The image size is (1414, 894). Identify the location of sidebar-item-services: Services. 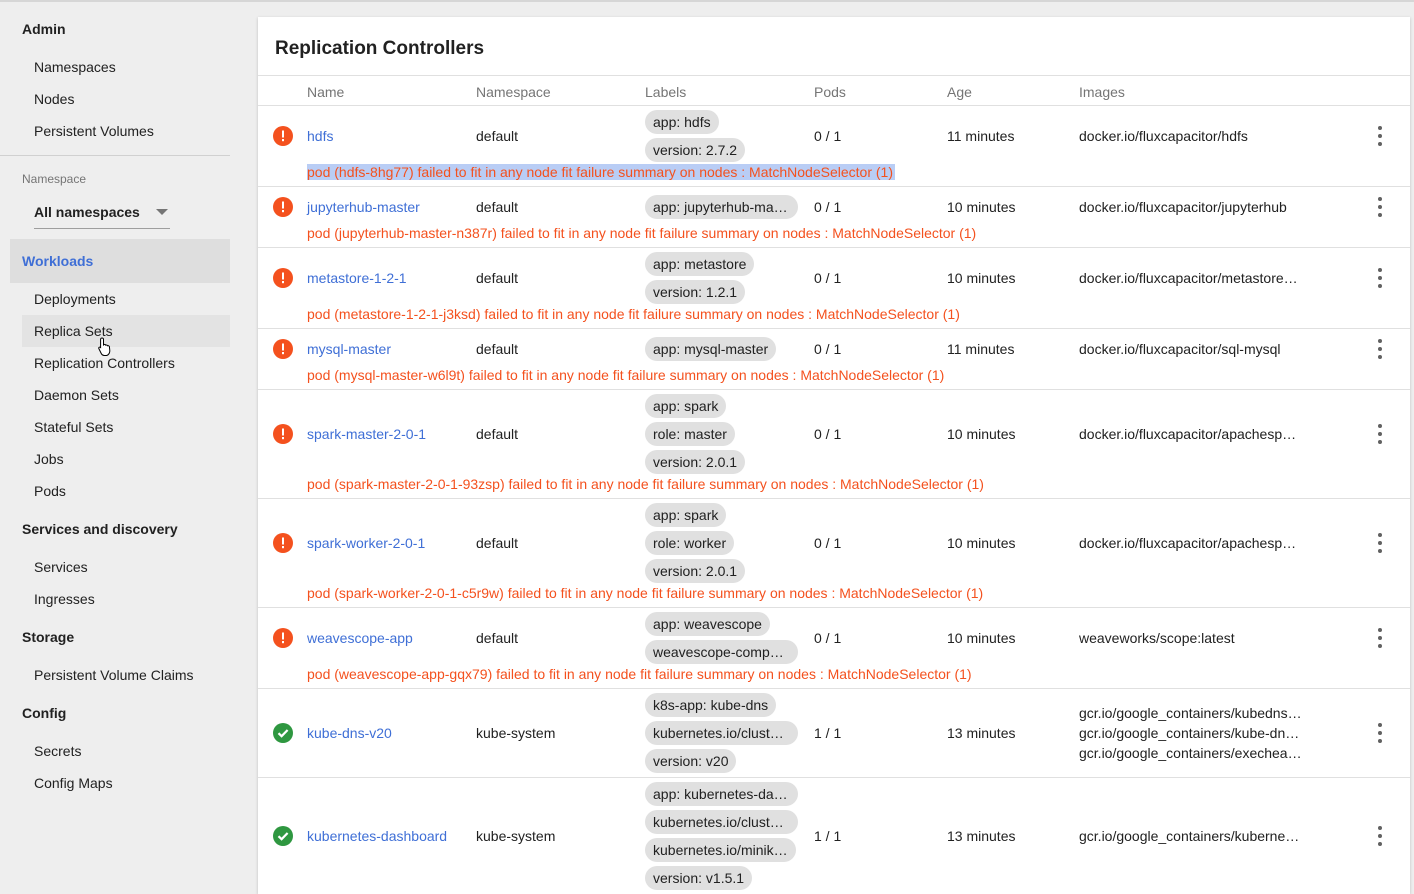
(61, 567).